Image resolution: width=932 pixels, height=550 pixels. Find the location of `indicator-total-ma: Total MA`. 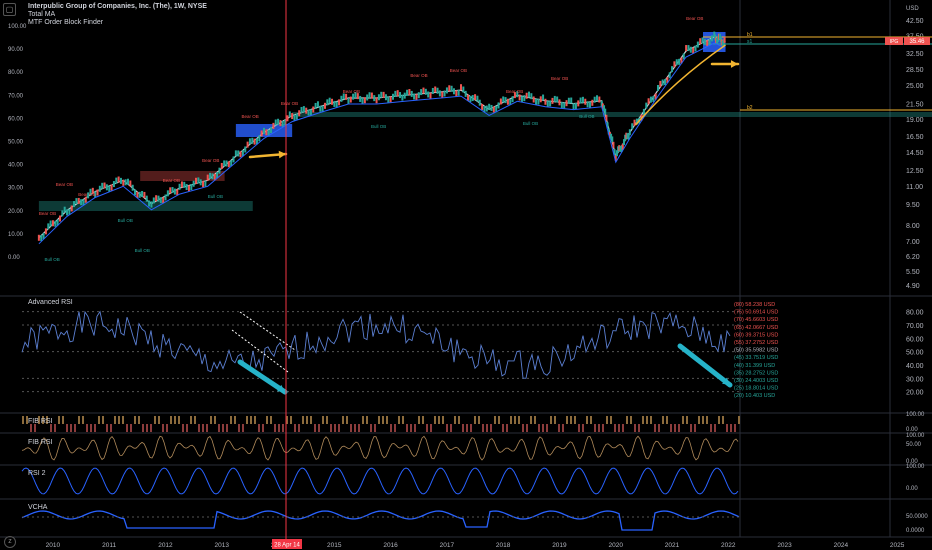

indicator-total-ma: Total MA is located at coordinates (41, 14).